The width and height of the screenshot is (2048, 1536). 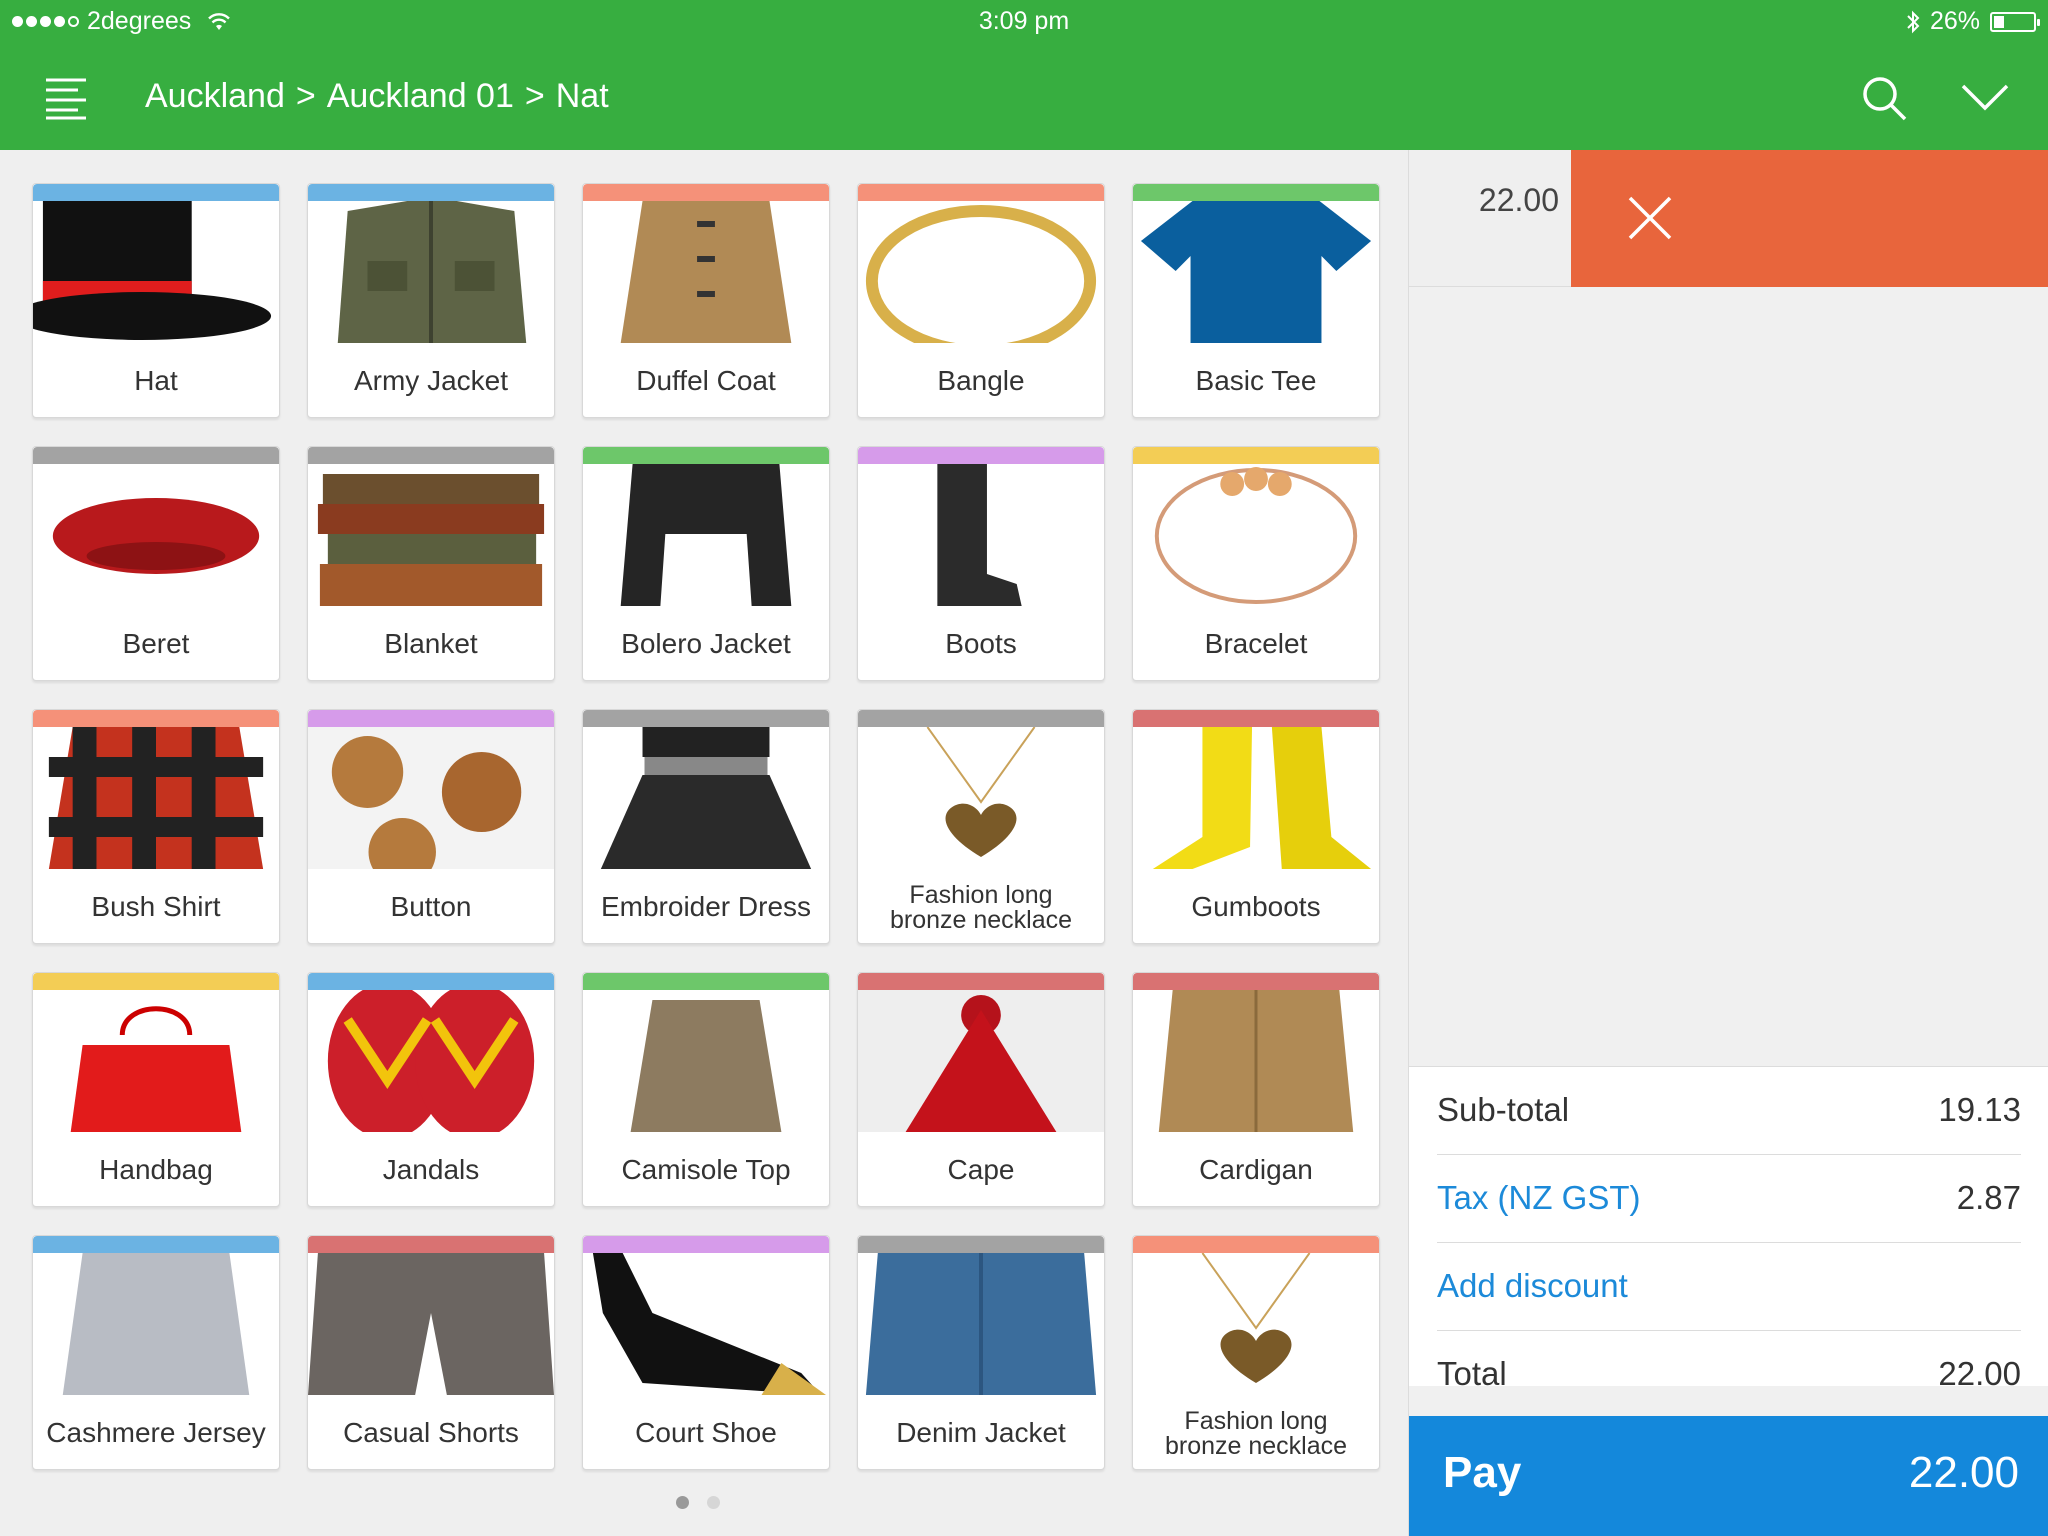 What do you see at coordinates (156, 798) in the screenshot?
I see `bush-shirt-image` at bounding box center [156, 798].